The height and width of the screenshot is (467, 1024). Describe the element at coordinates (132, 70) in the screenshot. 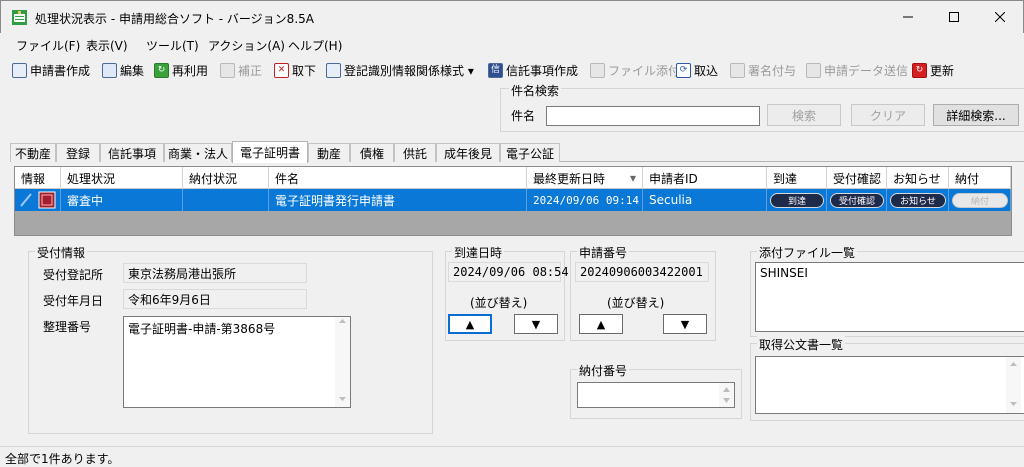

I see `edit-label: 編集` at that location.